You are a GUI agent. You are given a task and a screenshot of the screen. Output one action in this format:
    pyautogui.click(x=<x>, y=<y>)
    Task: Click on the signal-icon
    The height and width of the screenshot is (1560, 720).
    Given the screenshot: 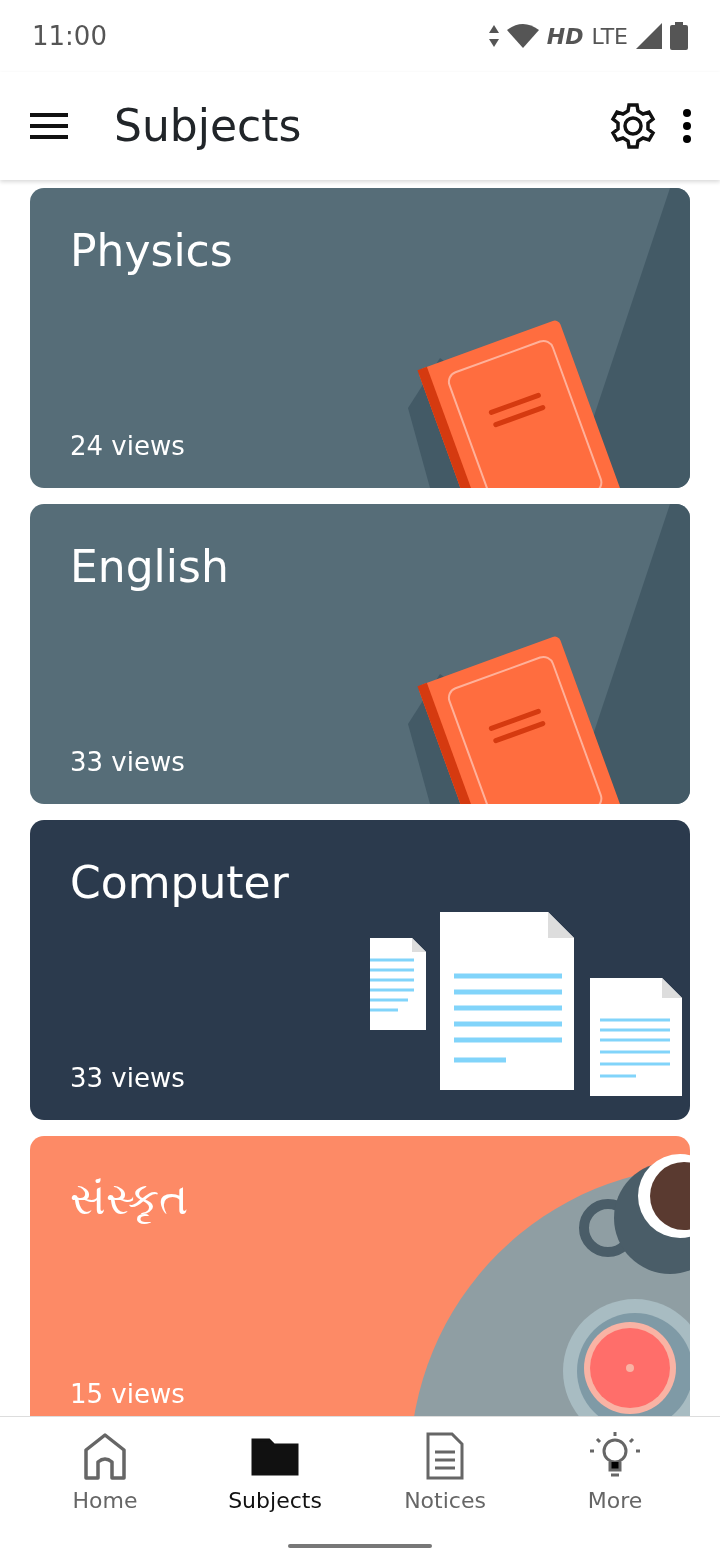 What is the action you would take?
    pyautogui.click(x=649, y=36)
    